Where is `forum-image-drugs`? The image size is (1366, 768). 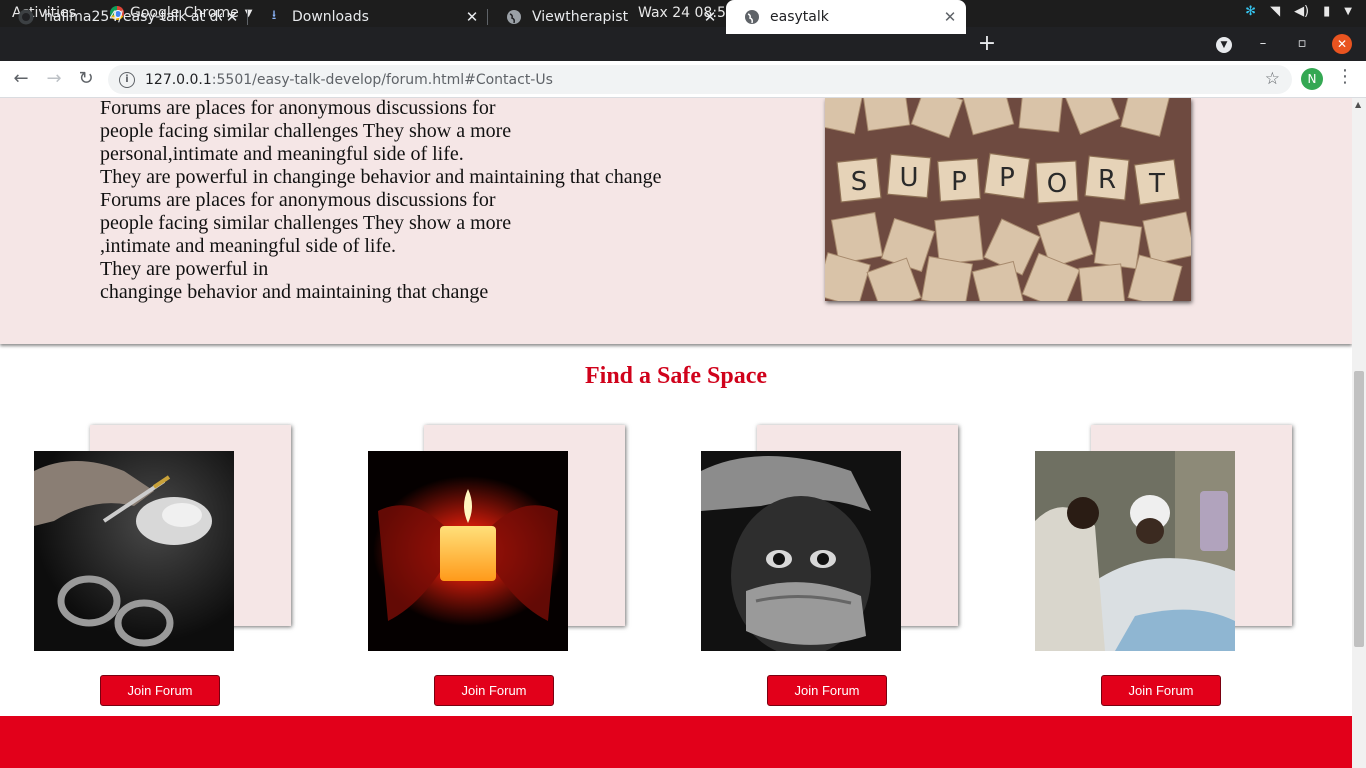
forum-image-drugs is located at coordinates (134, 551).